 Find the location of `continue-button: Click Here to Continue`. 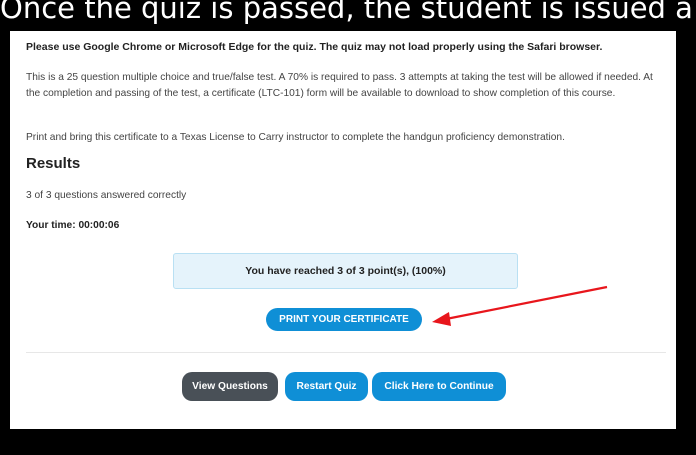

continue-button: Click Here to Continue is located at coordinates (439, 386).